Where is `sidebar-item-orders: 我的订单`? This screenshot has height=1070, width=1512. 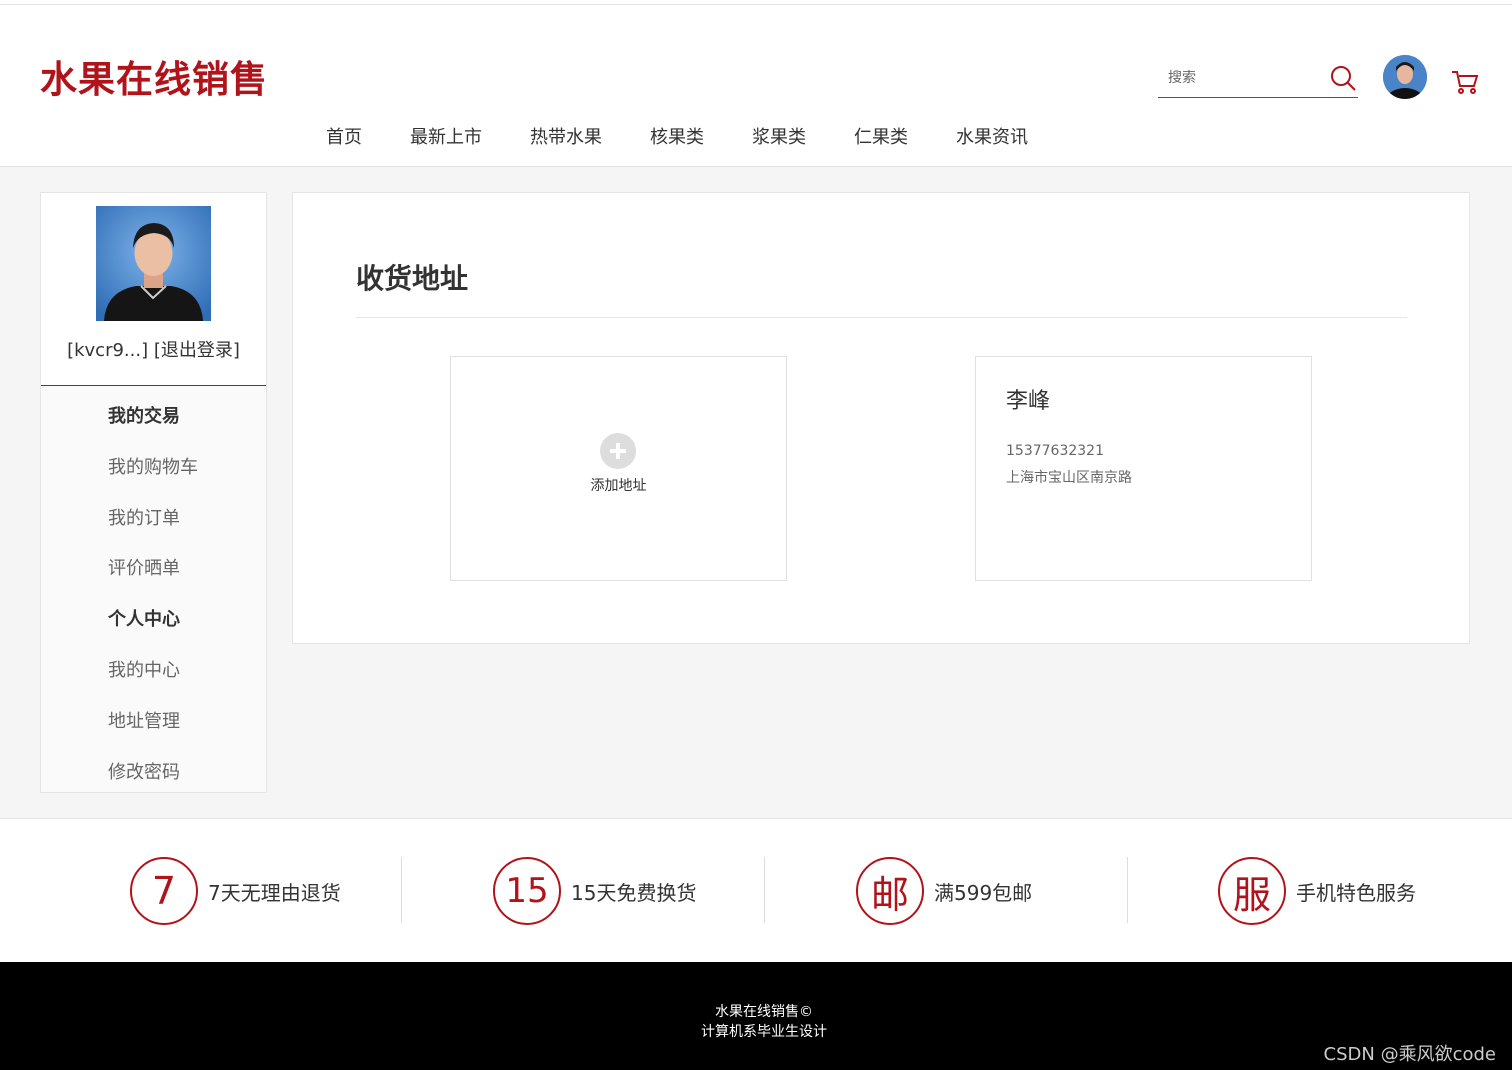
sidebar-item-orders: 我的订单 is located at coordinates (153, 519).